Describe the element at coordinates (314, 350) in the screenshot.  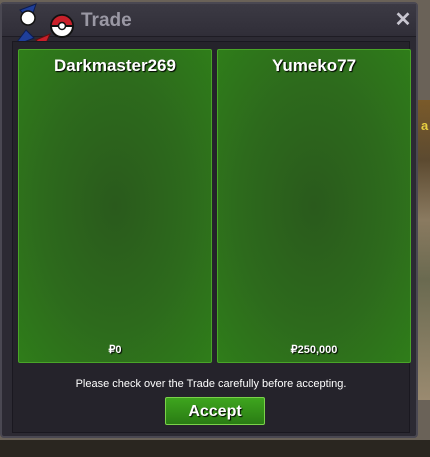
I see `right-money-amount: ₽250,000` at that location.